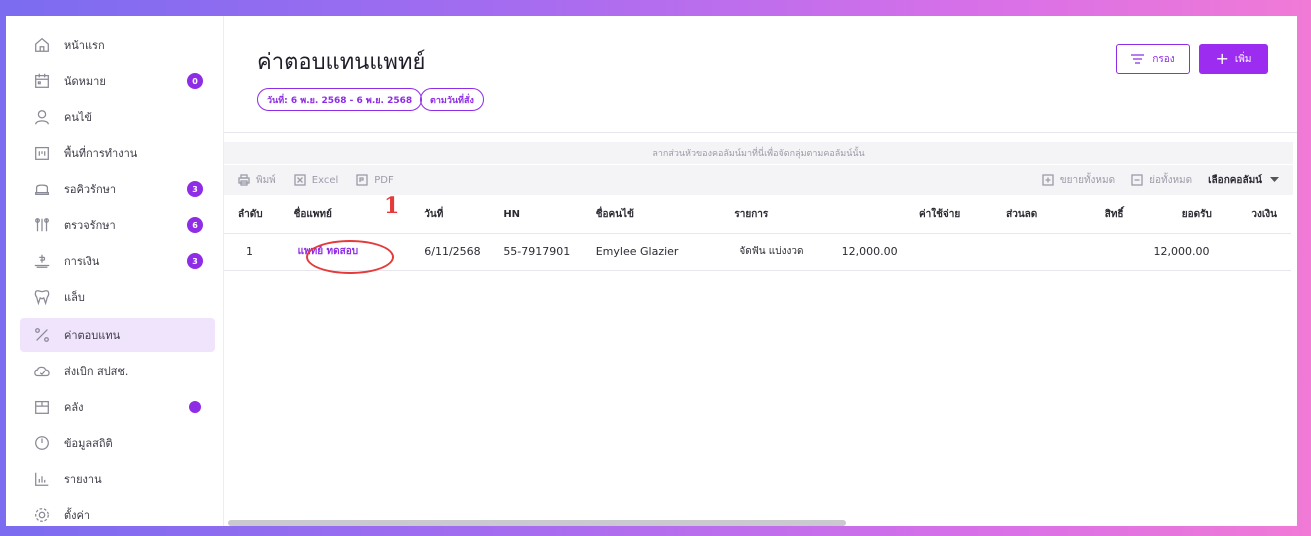 The width and height of the screenshot is (1311, 536). I want to click on horizontal-scrollbar, so click(537, 523).